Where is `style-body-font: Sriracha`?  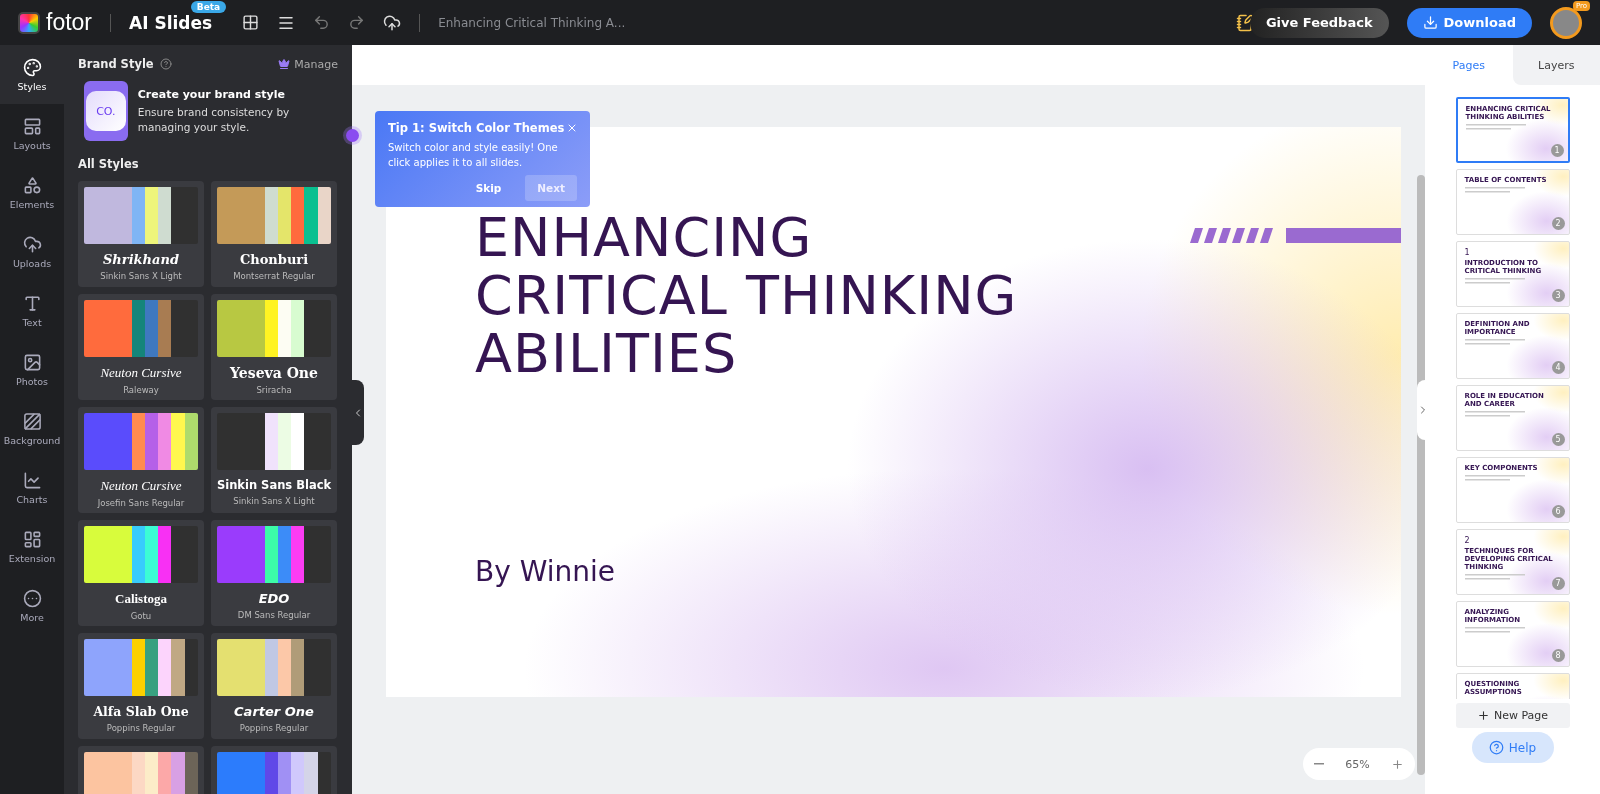
style-body-font: Sriracha is located at coordinates (274, 390).